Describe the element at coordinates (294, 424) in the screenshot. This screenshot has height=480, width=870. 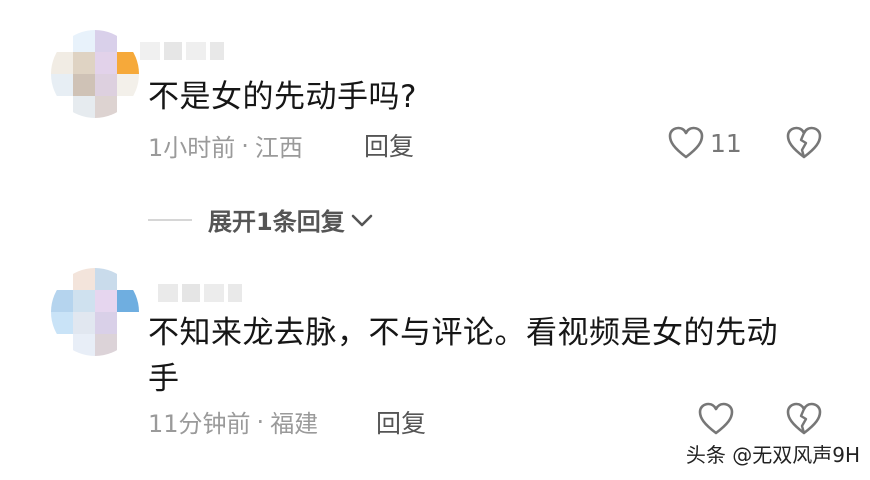
I see `comment-location: 福建` at that location.